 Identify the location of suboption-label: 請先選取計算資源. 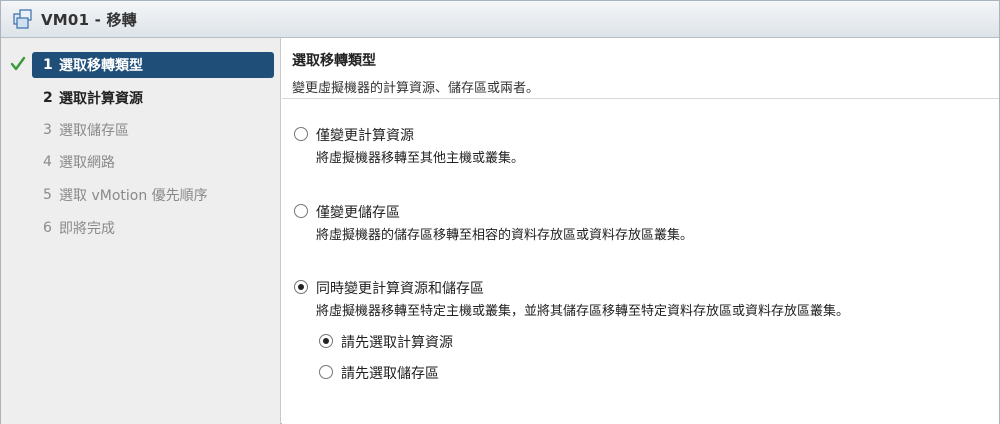
(397, 342).